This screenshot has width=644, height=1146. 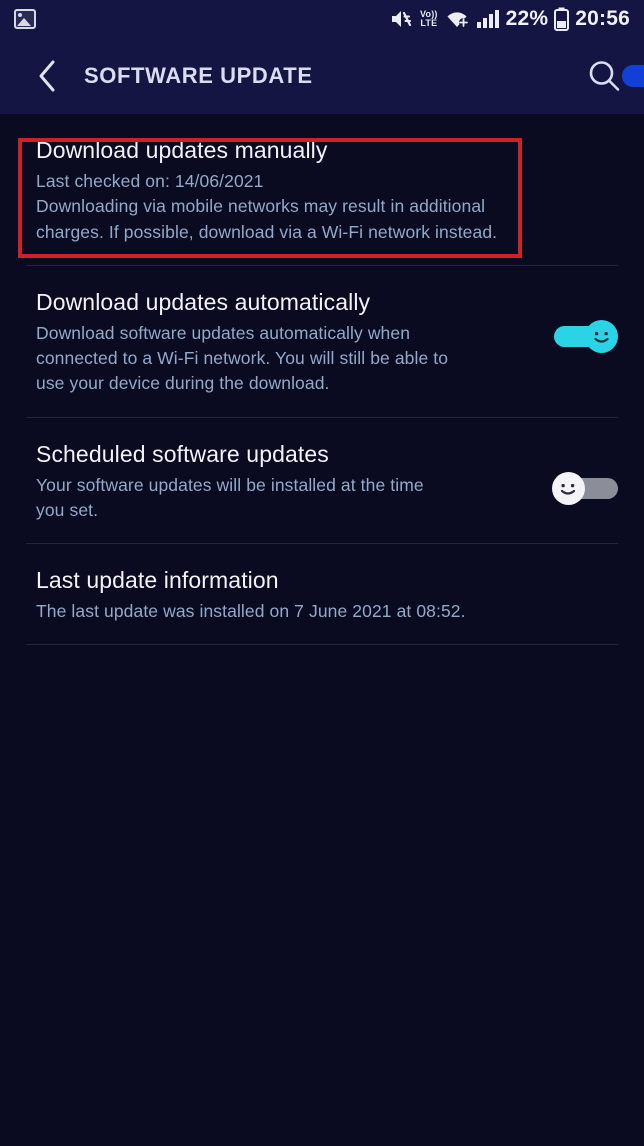 I want to click on row-title: Last update information, so click(x=157, y=580).